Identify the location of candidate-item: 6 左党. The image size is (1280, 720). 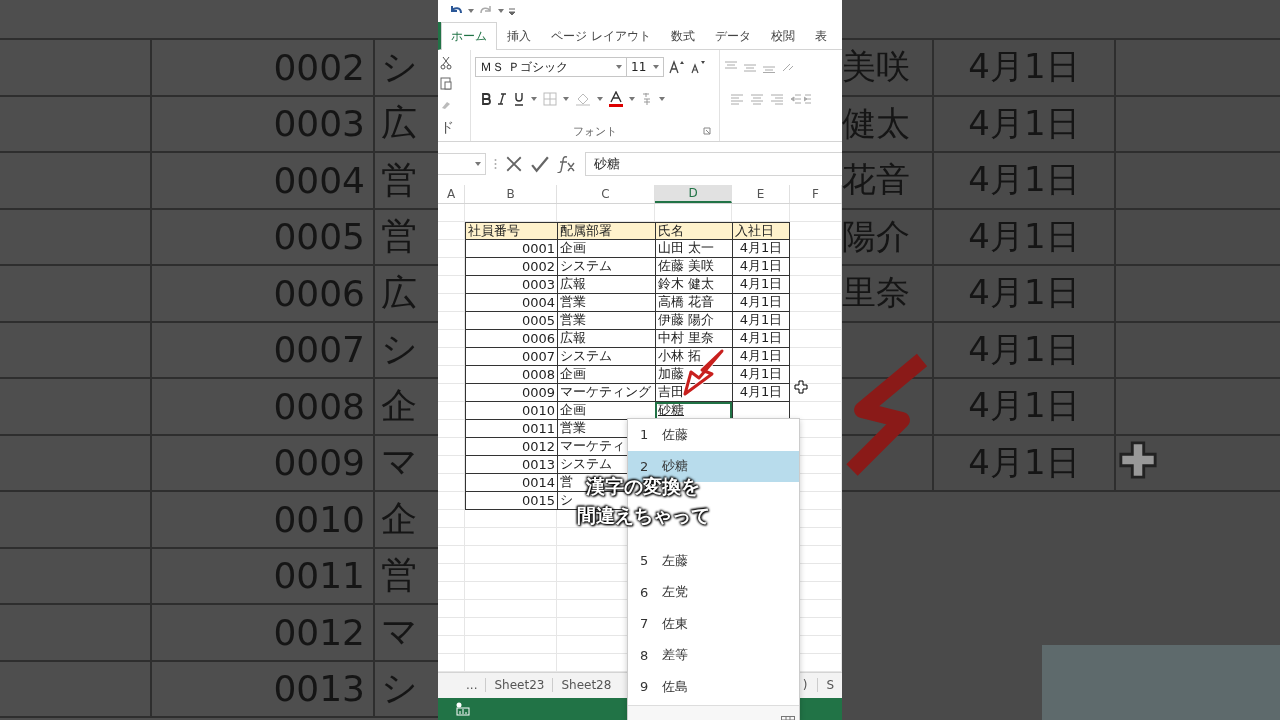
(713, 592).